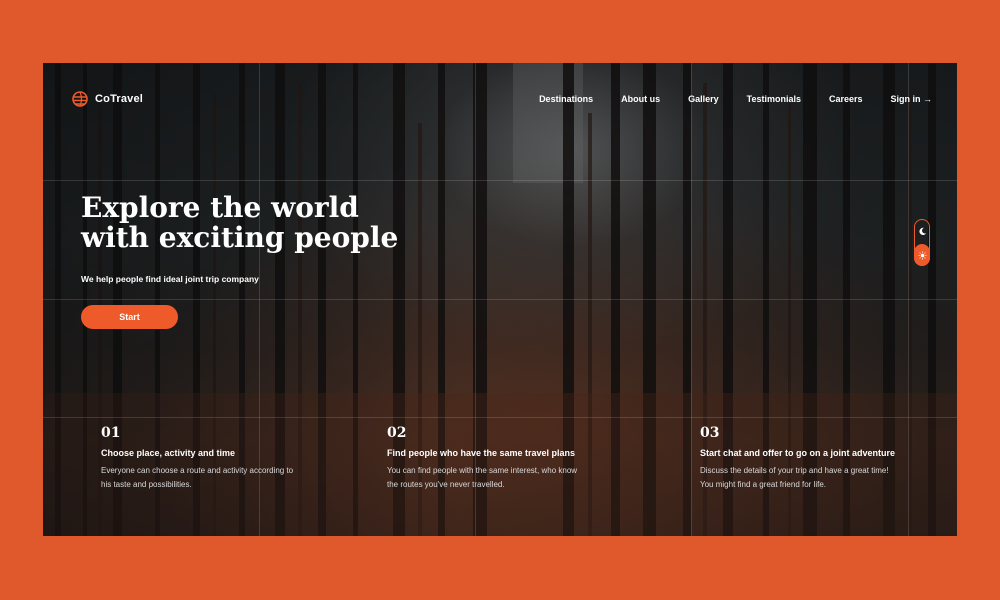 The width and height of the screenshot is (1000, 600). Describe the element at coordinates (80, 99) in the screenshot. I see `globe-logo-icon` at that location.